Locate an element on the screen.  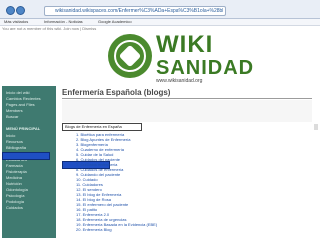
sidebar-link: Recursos is located at coordinates (14, 141).